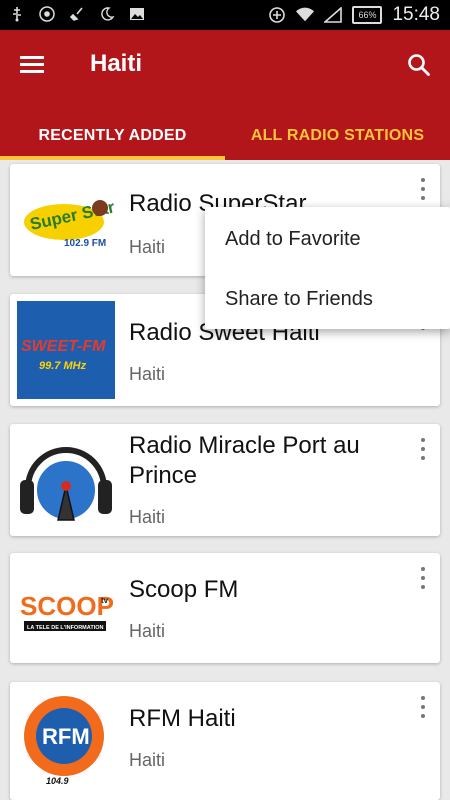 Image resolution: width=450 pixels, height=800 pixels. What do you see at coordinates (182, 718) in the screenshot?
I see `station-name: RFM Haiti` at bounding box center [182, 718].